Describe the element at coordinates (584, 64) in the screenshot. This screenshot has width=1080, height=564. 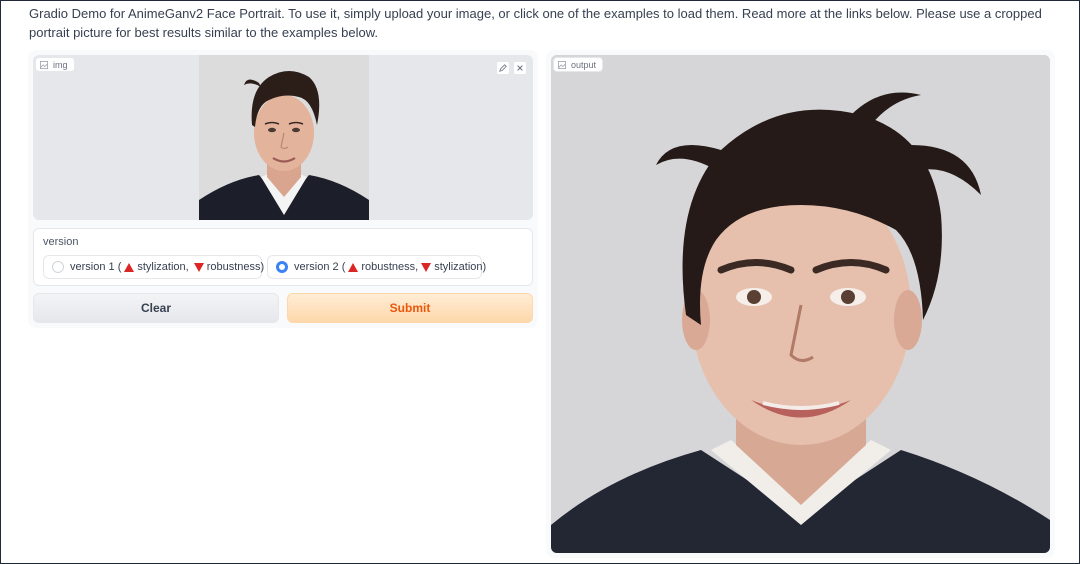
I see `output-image-label-text: output` at that location.